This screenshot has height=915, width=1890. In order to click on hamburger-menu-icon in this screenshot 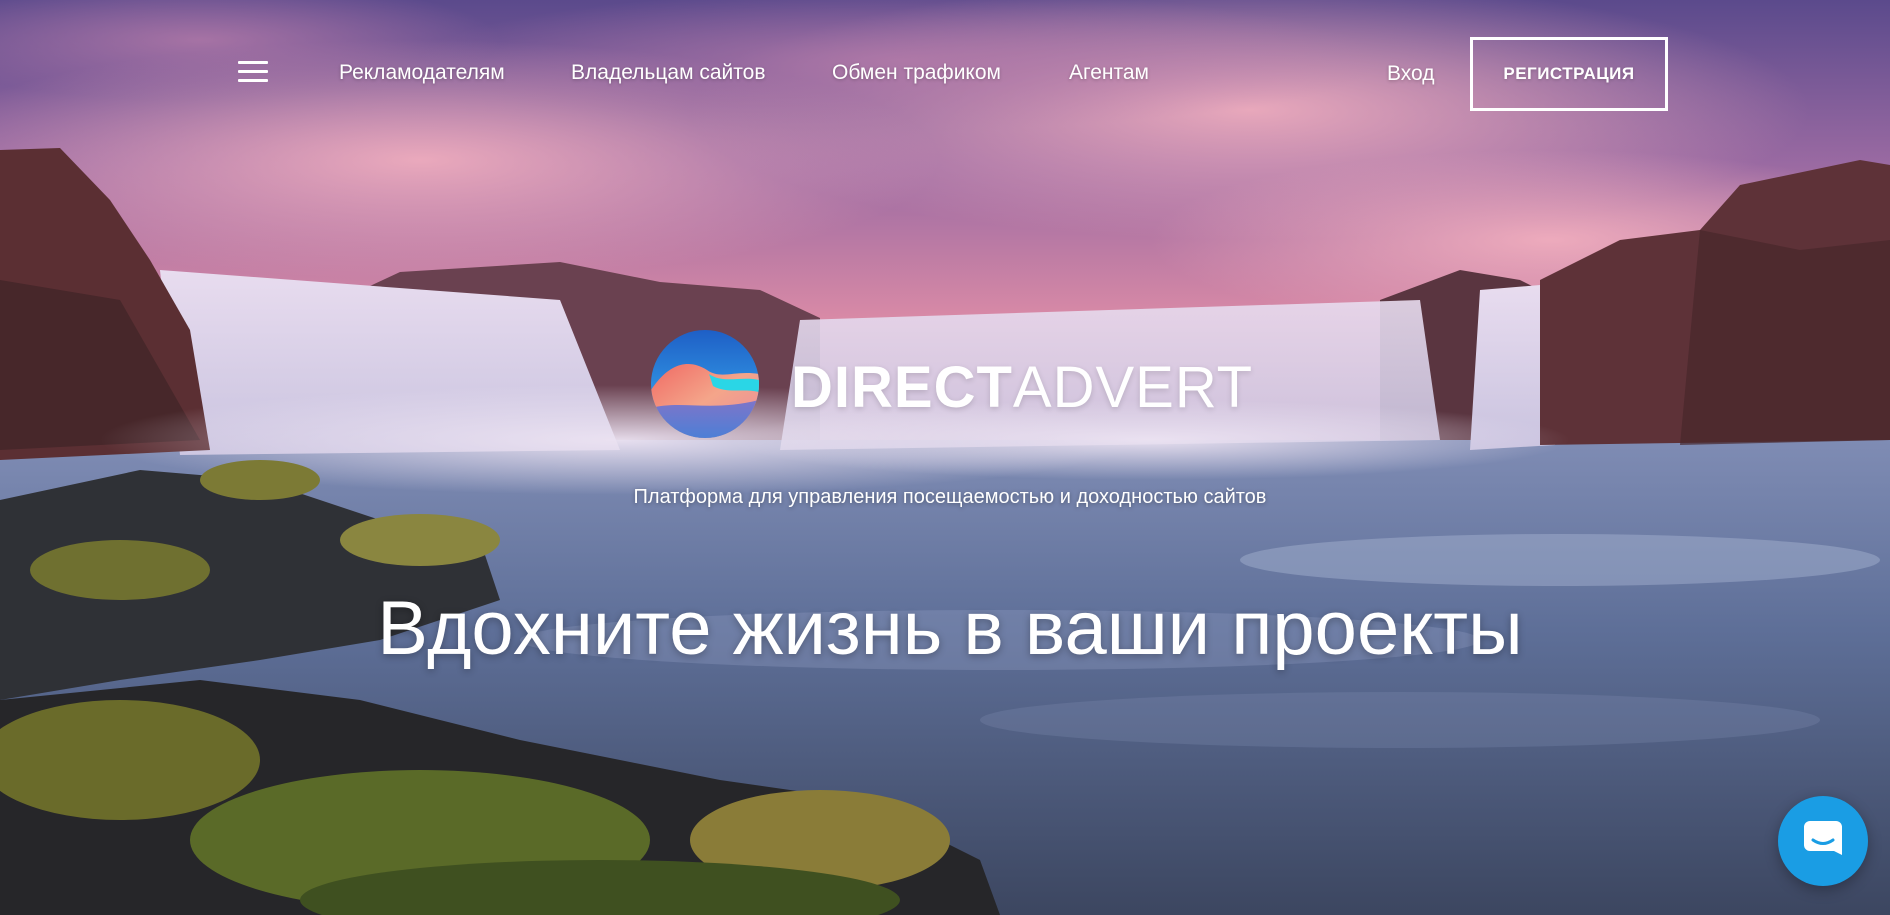, I will do `click(253, 72)`.